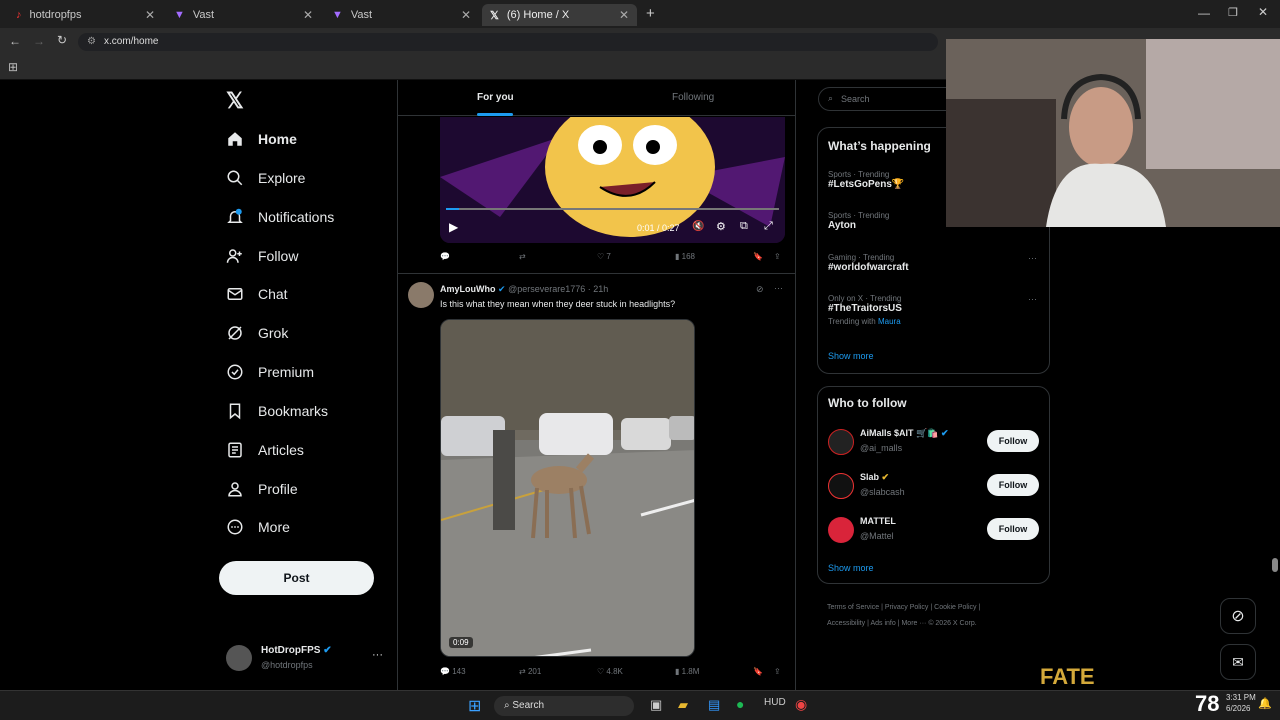 This screenshot has width=1280, height=720. Describe the element at coordinates (1067, 676) in the screenshot. I see `stream-overlay-logo: FATE` at that location.